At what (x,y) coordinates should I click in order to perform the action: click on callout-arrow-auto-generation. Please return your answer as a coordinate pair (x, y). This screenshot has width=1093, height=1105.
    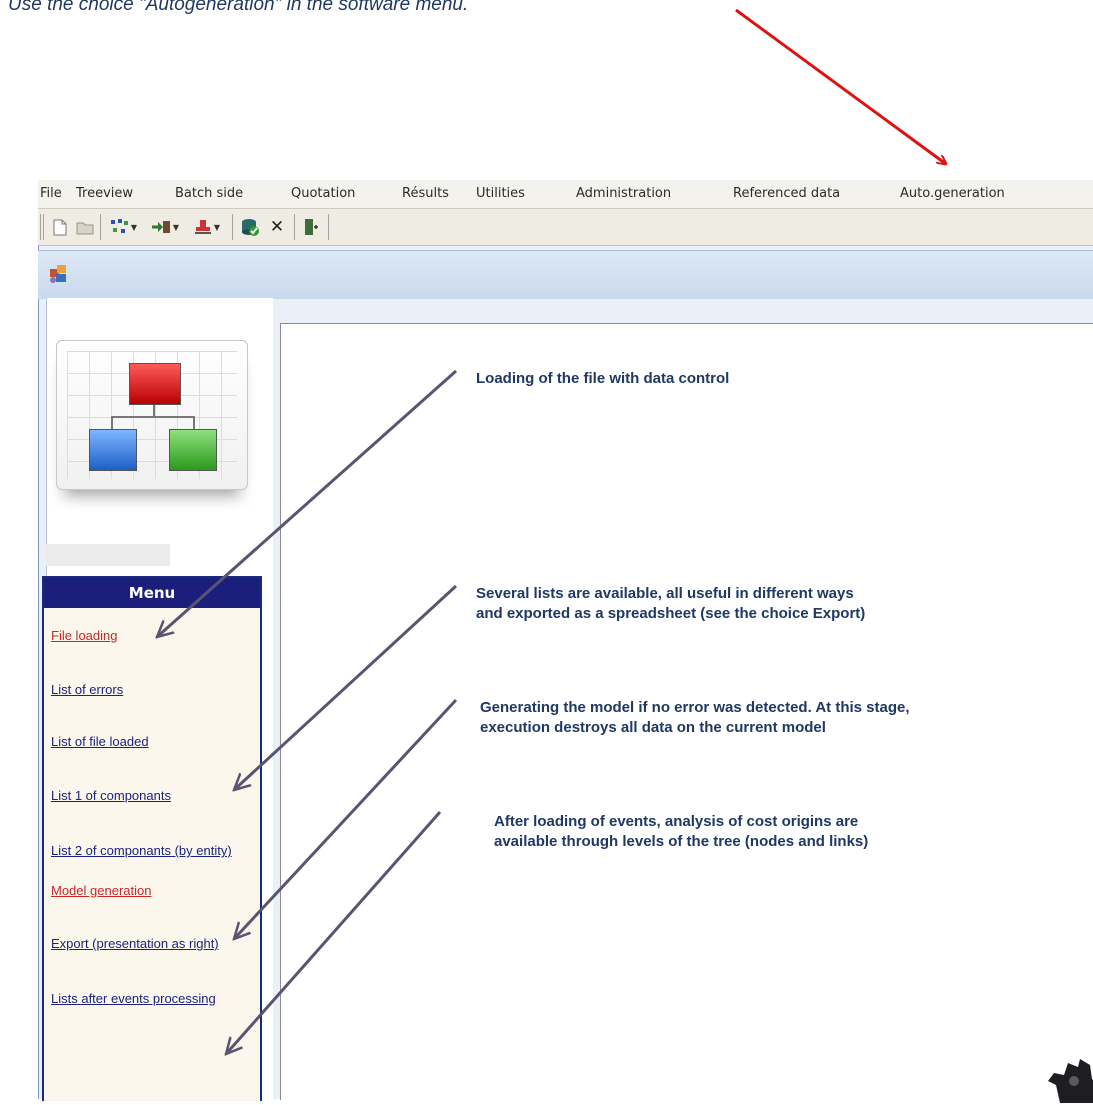
    Looking at the image, I should click on (840, 86).